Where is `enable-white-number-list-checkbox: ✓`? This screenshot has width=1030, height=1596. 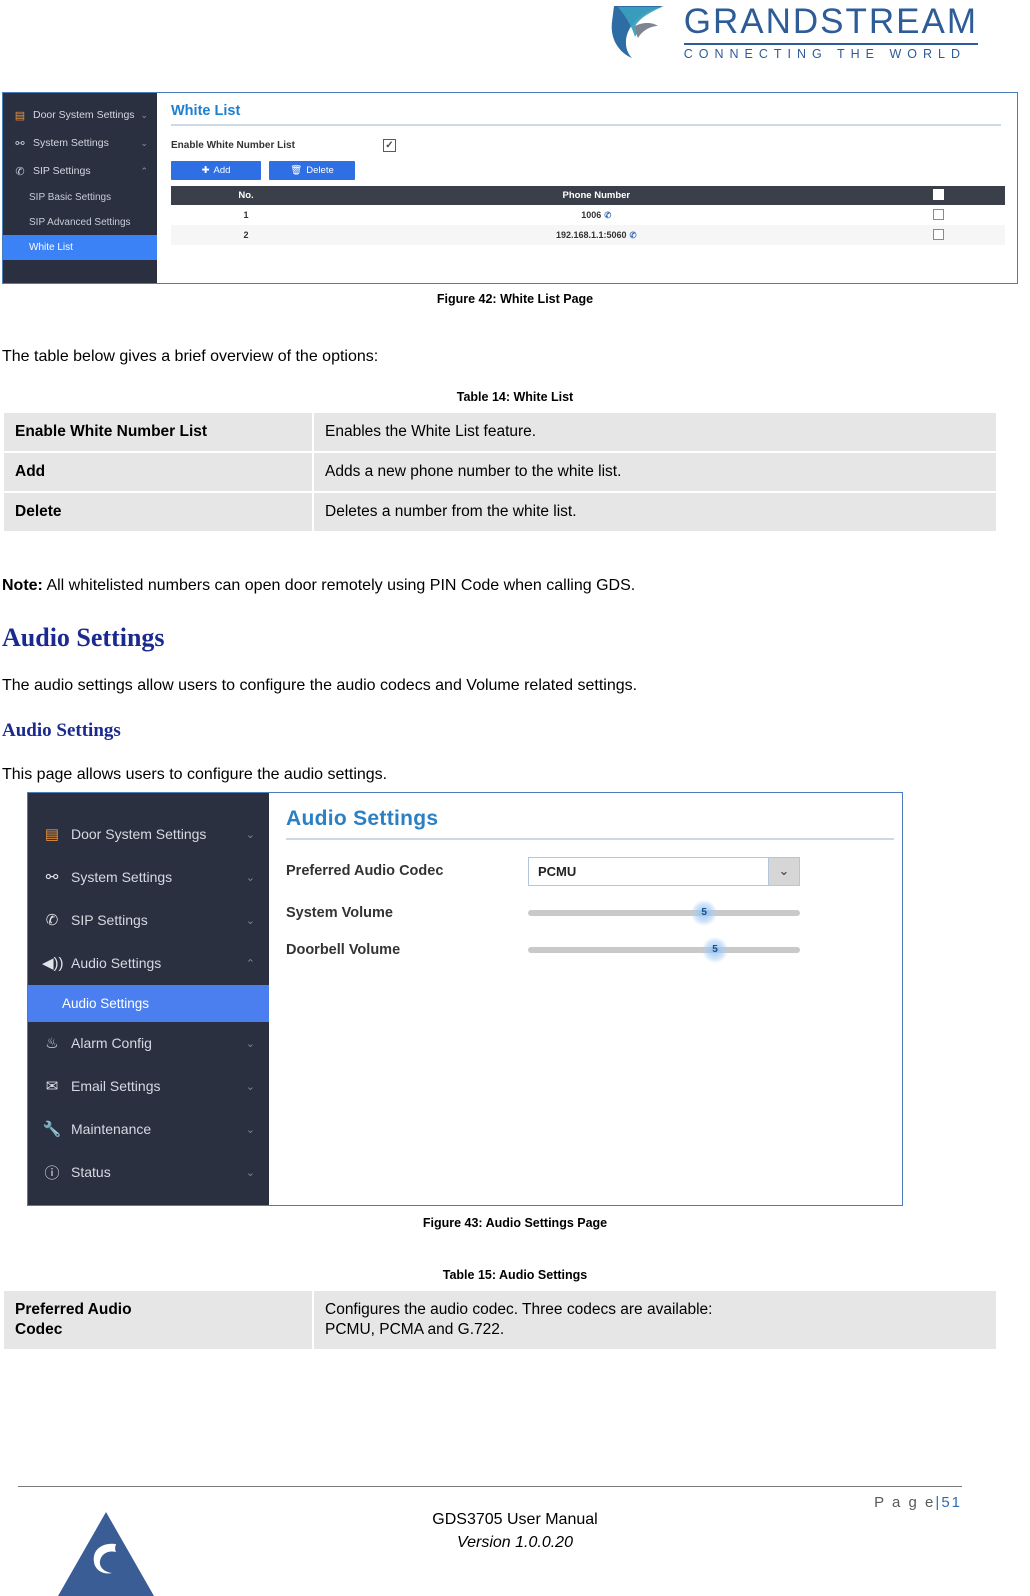
enable-white-number-list-checkbox: ✓ is located at coordinates (389, 145).